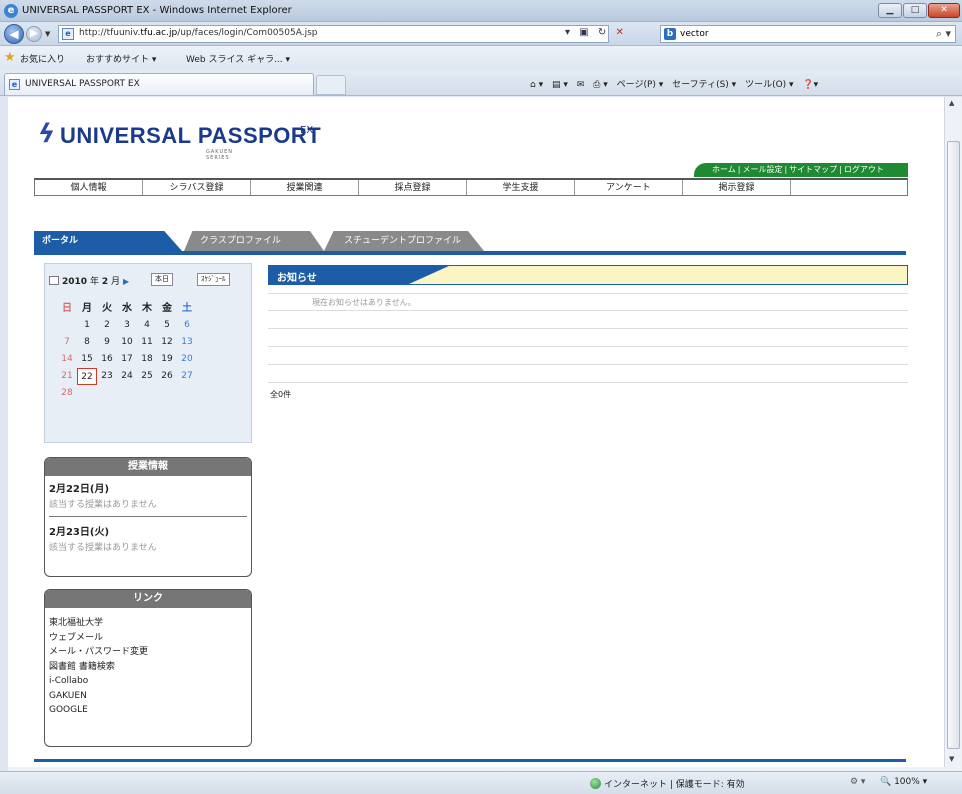  I want to click on next-month-icon: ▶, so click(126, 281).